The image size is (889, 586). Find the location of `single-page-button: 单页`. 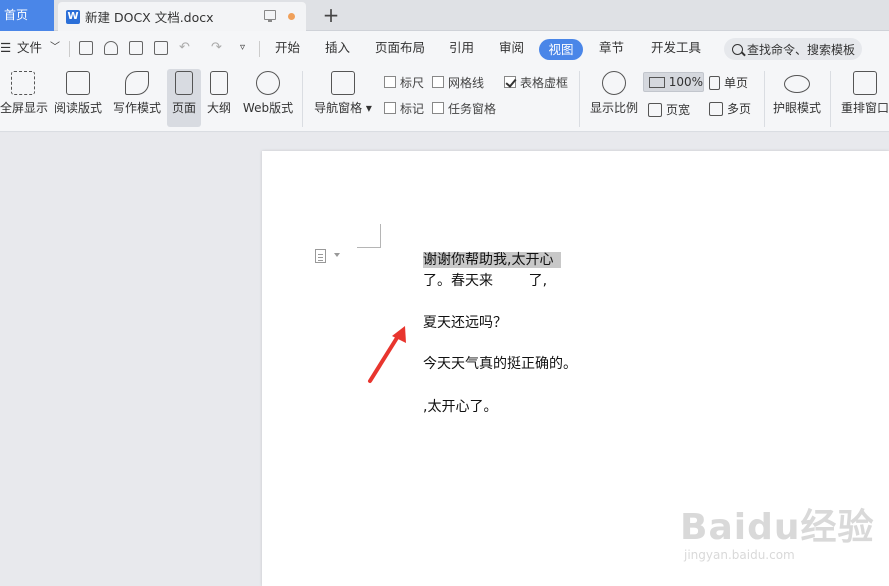

single-page-button: 单页 is located at coordinates (728, 82).